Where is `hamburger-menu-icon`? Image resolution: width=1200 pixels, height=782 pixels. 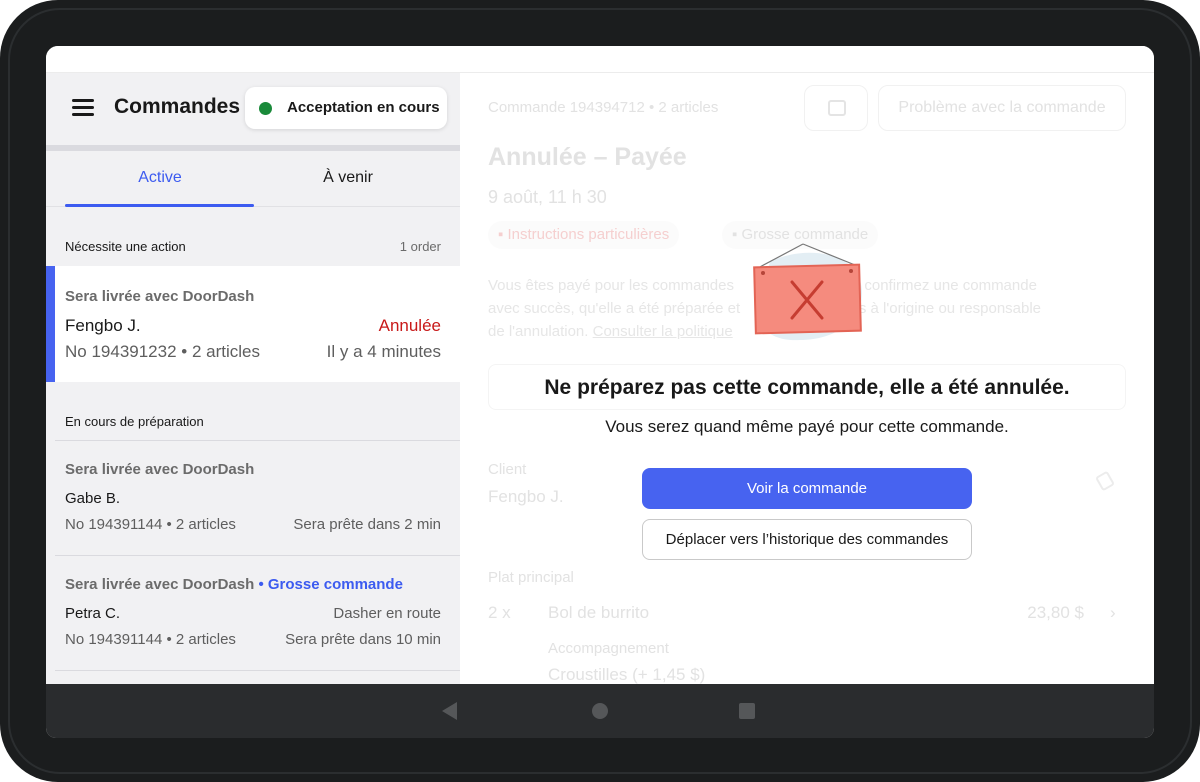 hamburger-menu-icon is located at coordinates (83, 108).